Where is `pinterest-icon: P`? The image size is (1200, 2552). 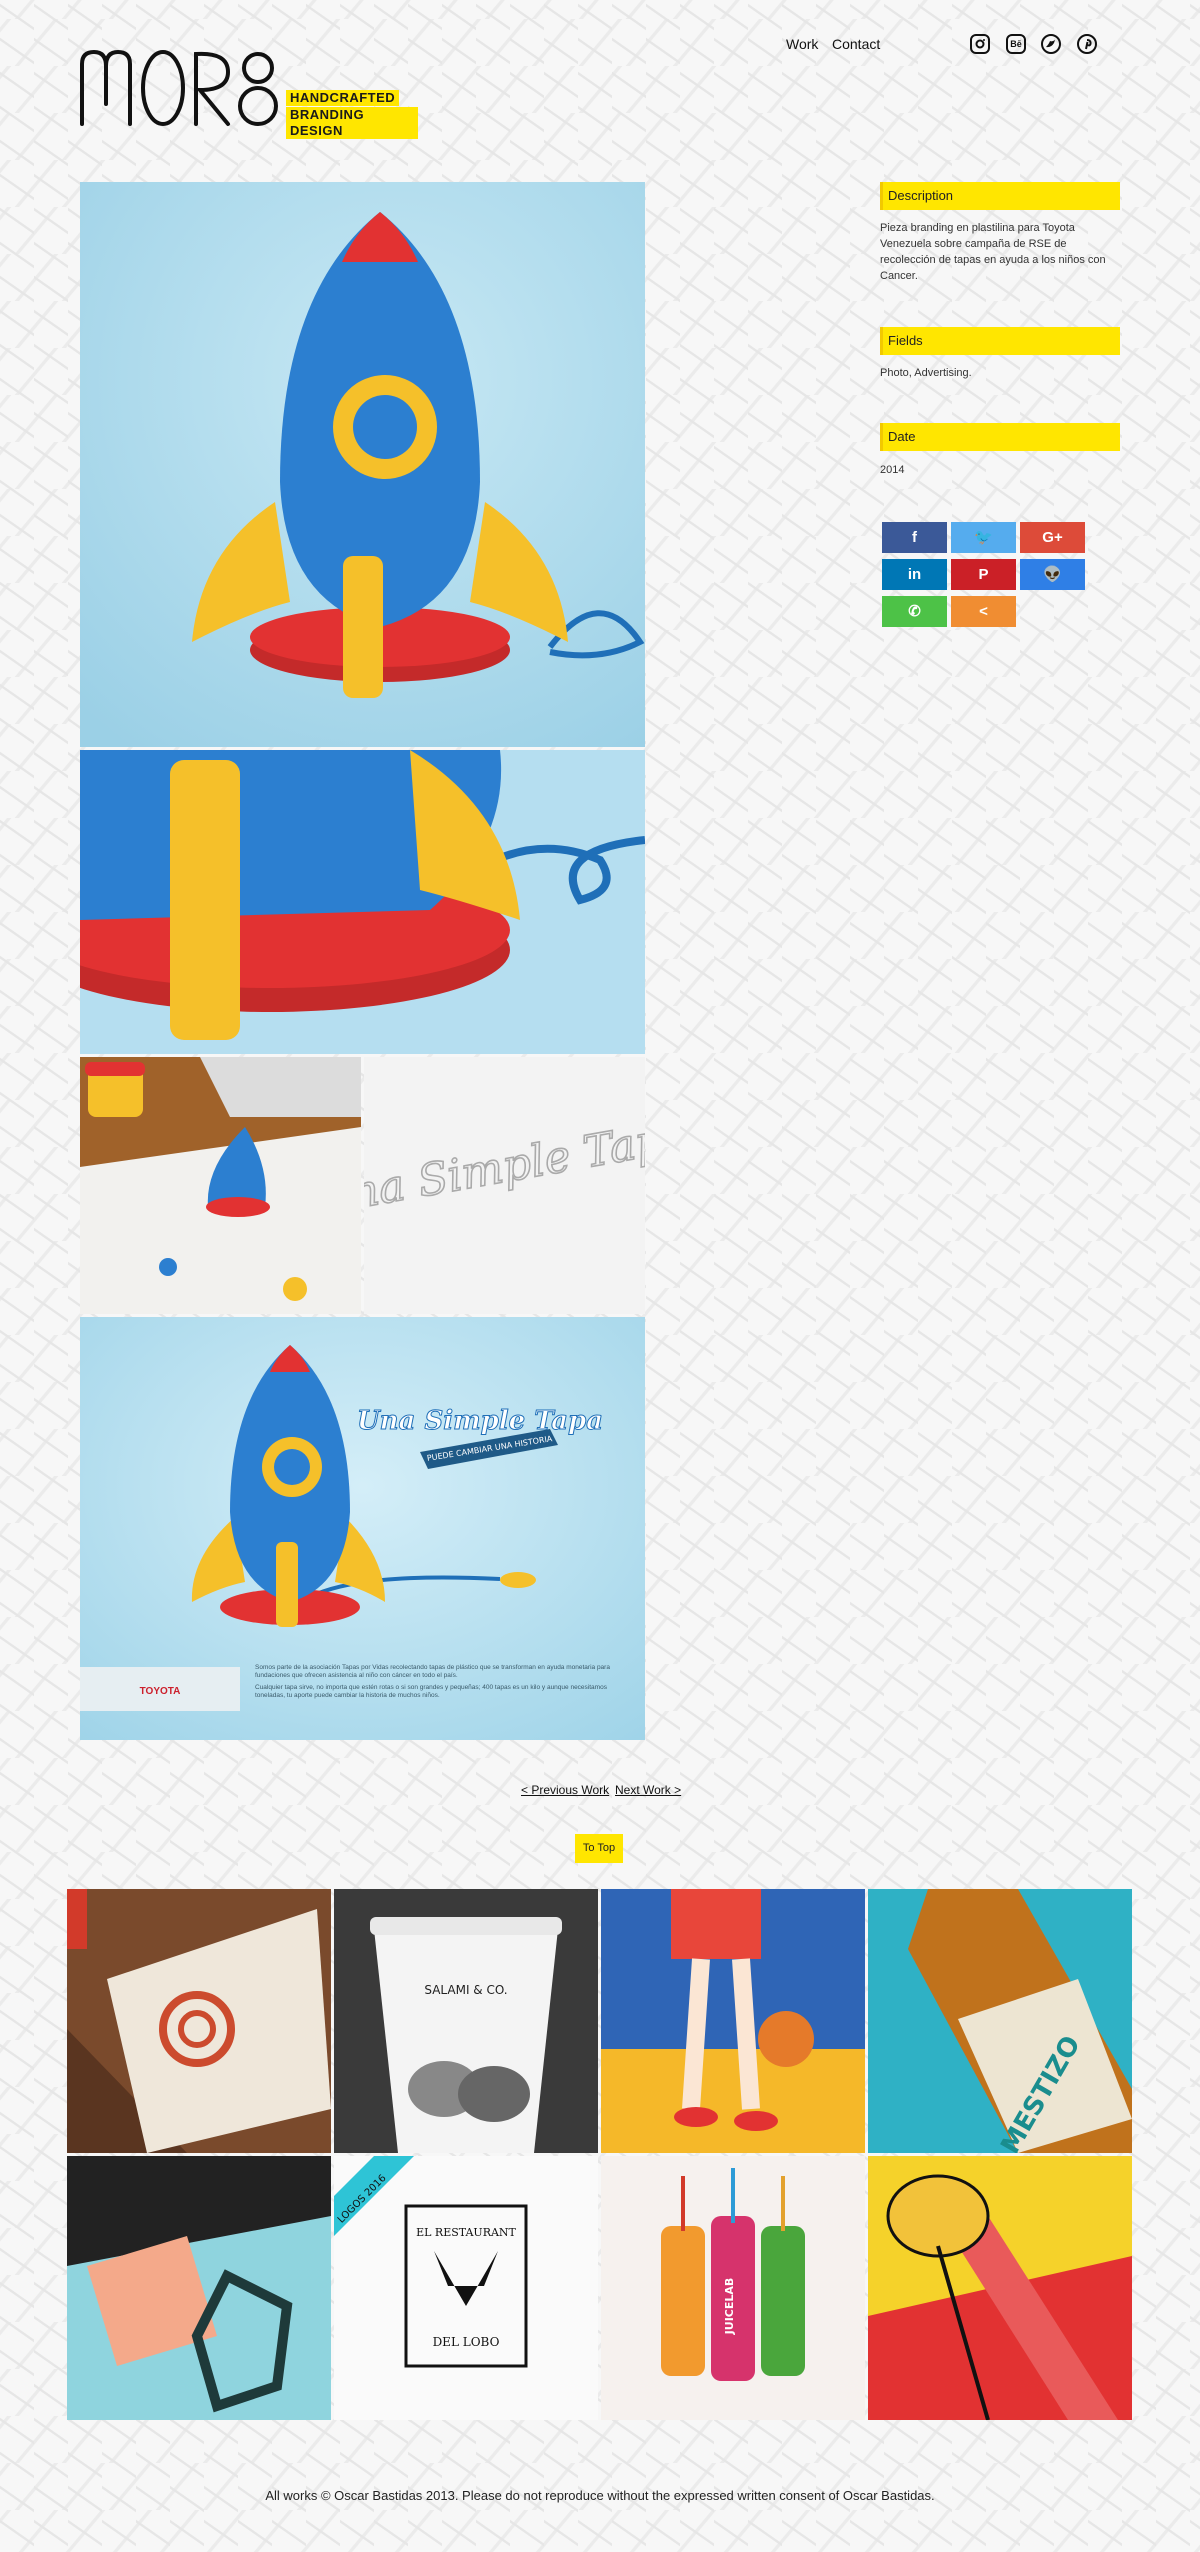
pinterest-icon: P is located at coordinates (983, 574).